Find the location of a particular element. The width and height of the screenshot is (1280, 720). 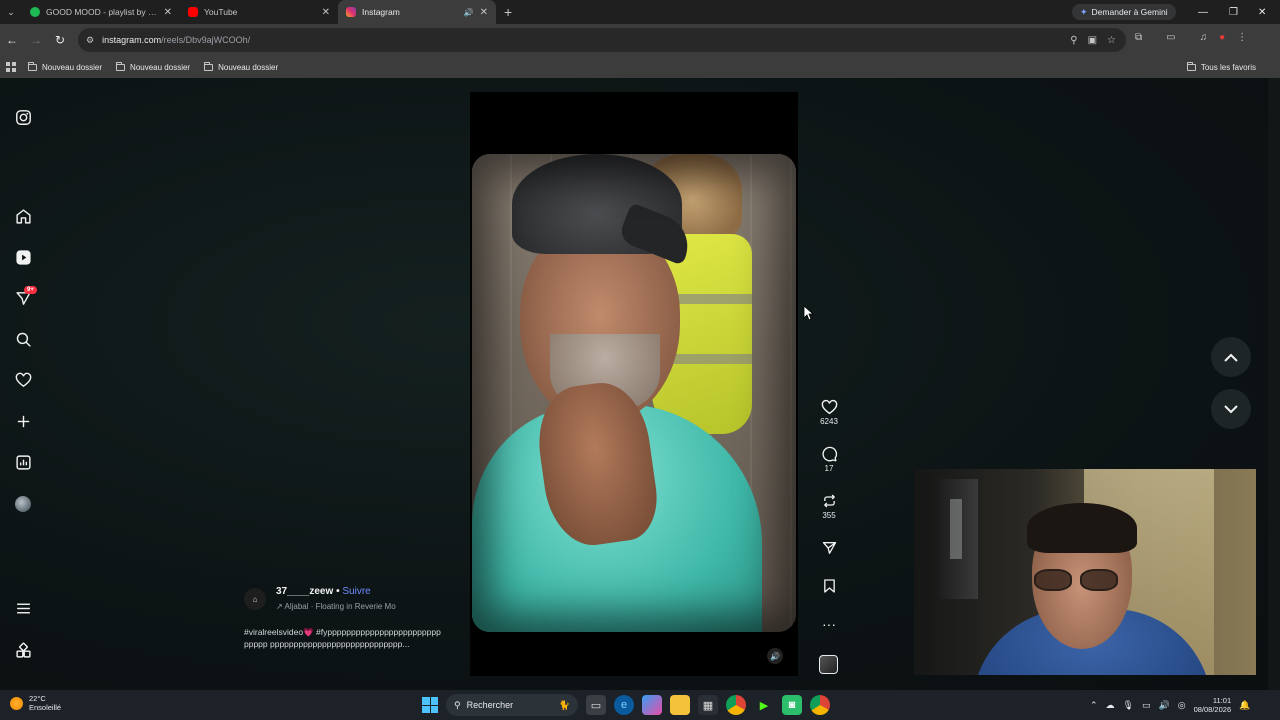

home-icon is located at coordinates (23, 216).